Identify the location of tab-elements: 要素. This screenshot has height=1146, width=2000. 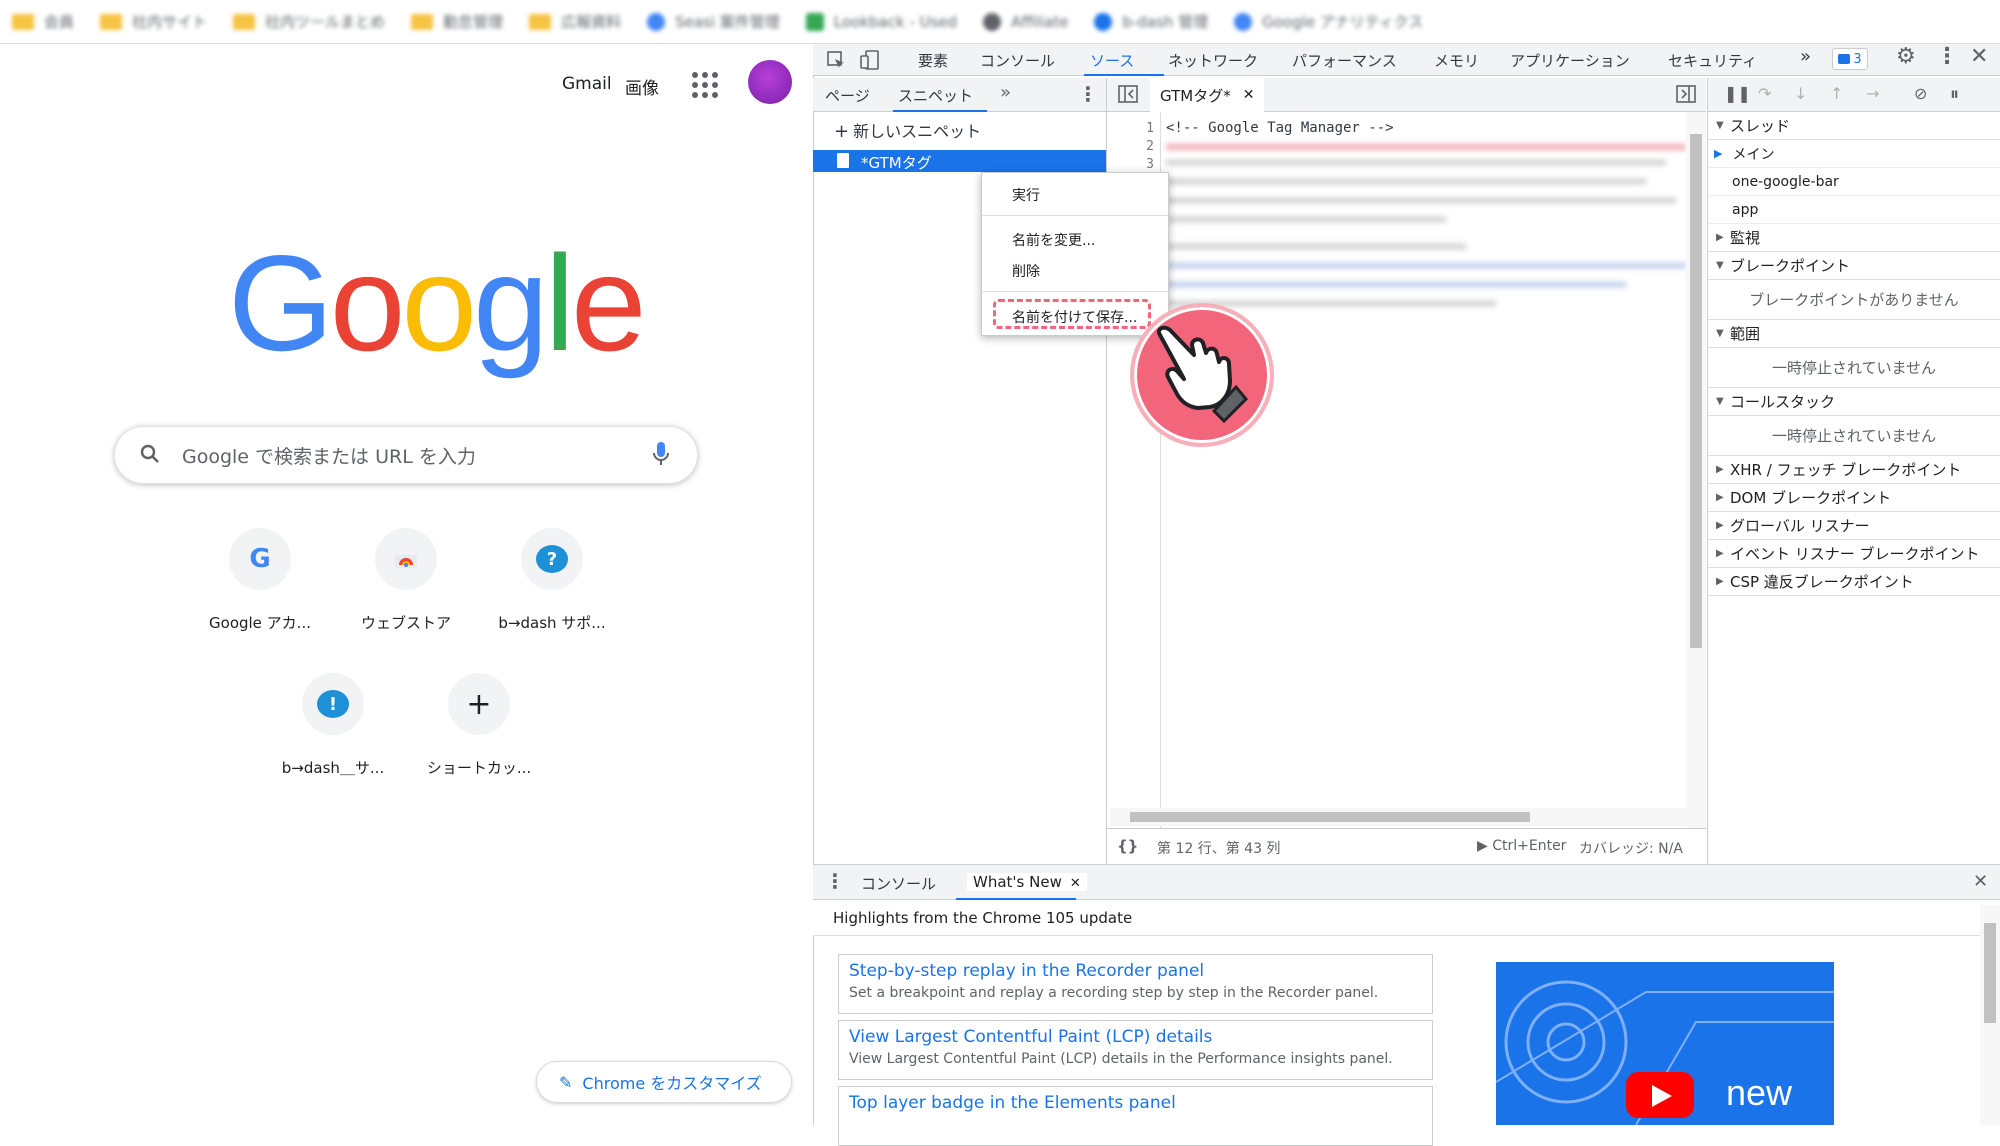
(933, 60).